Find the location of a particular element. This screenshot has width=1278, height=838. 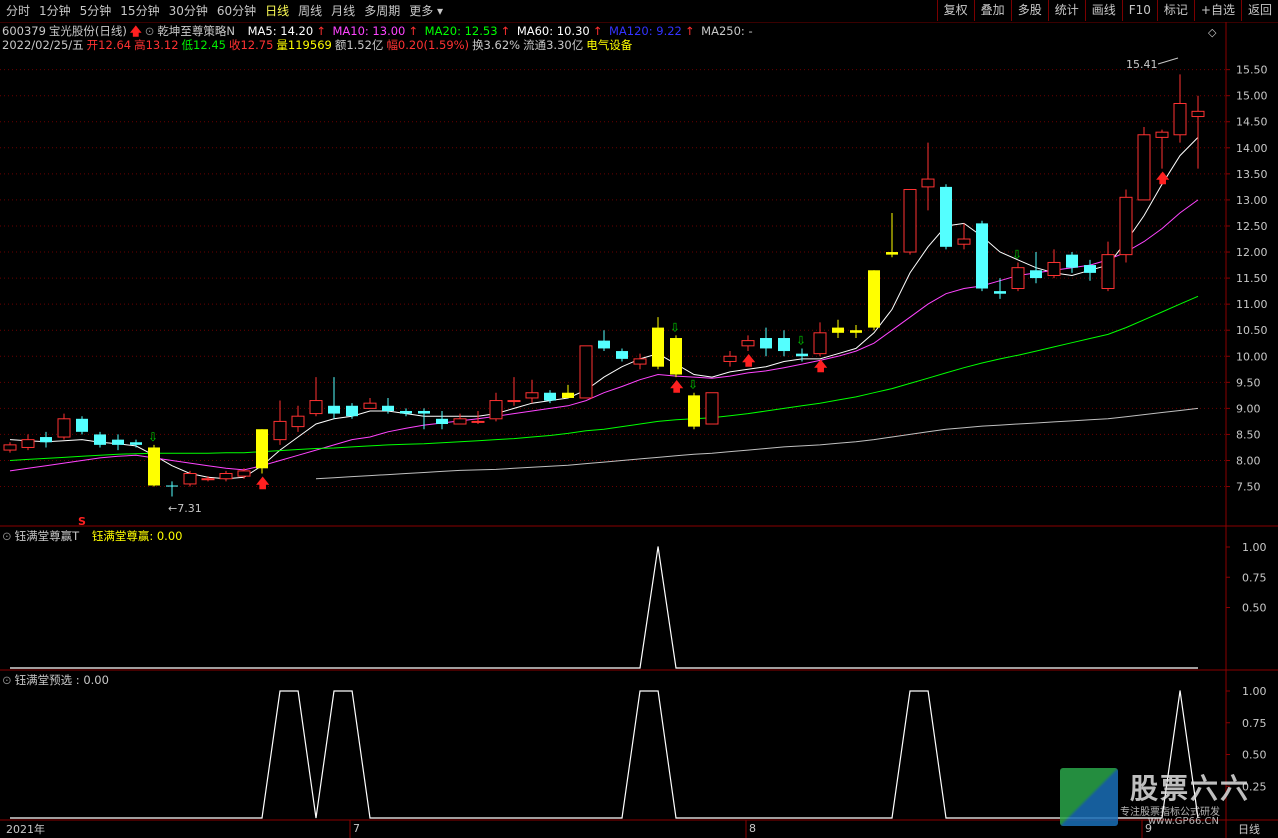

diamond-icon: ◇ is located at coordinates (1212, 32).